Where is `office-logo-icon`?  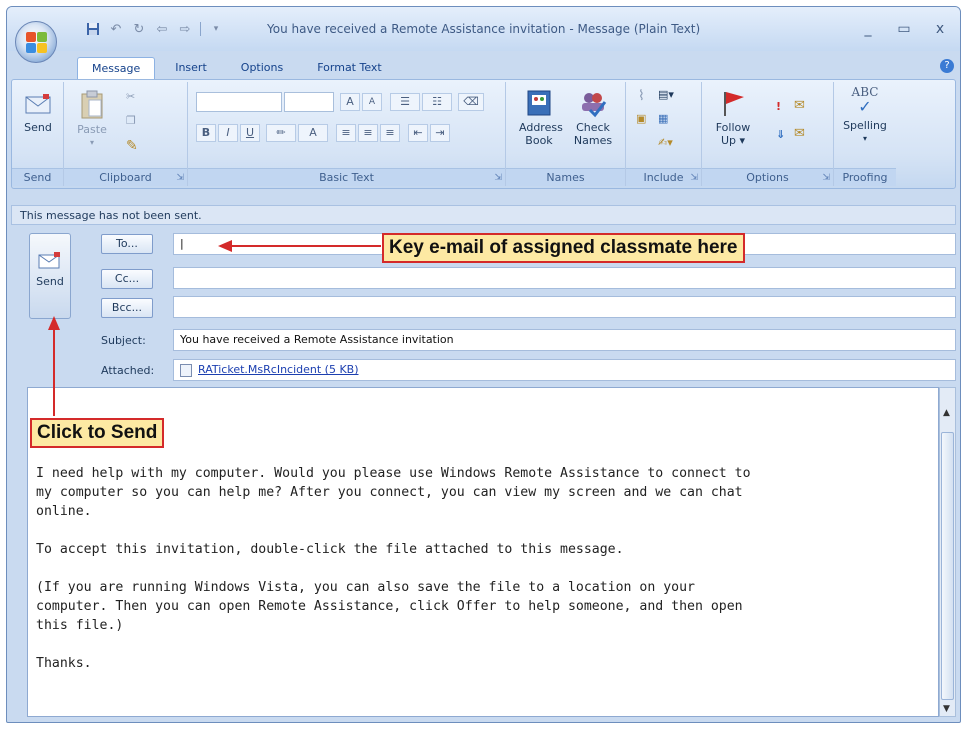
office-logo-icon is located at coordinates (36, 42).